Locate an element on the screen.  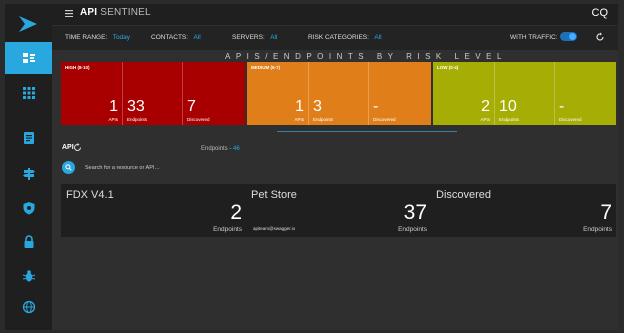
globe-icon is located at coordinates (29, 307).